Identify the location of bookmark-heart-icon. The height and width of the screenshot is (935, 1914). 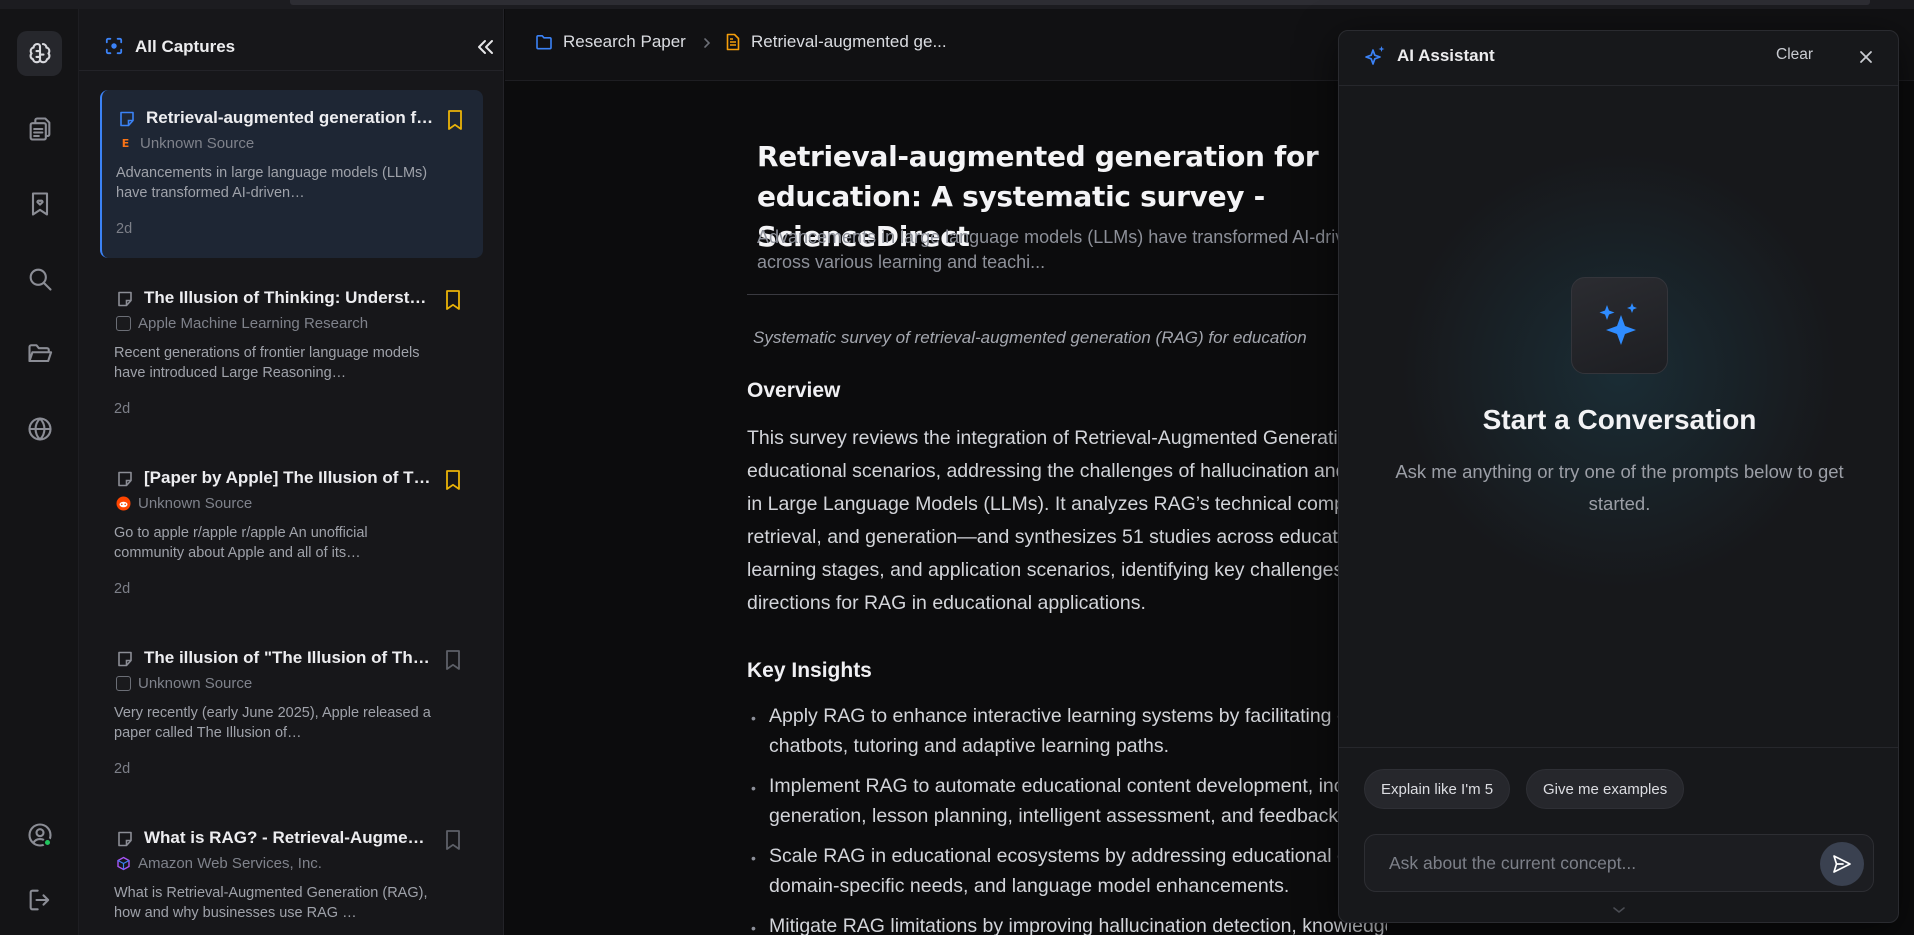
(39, 203).